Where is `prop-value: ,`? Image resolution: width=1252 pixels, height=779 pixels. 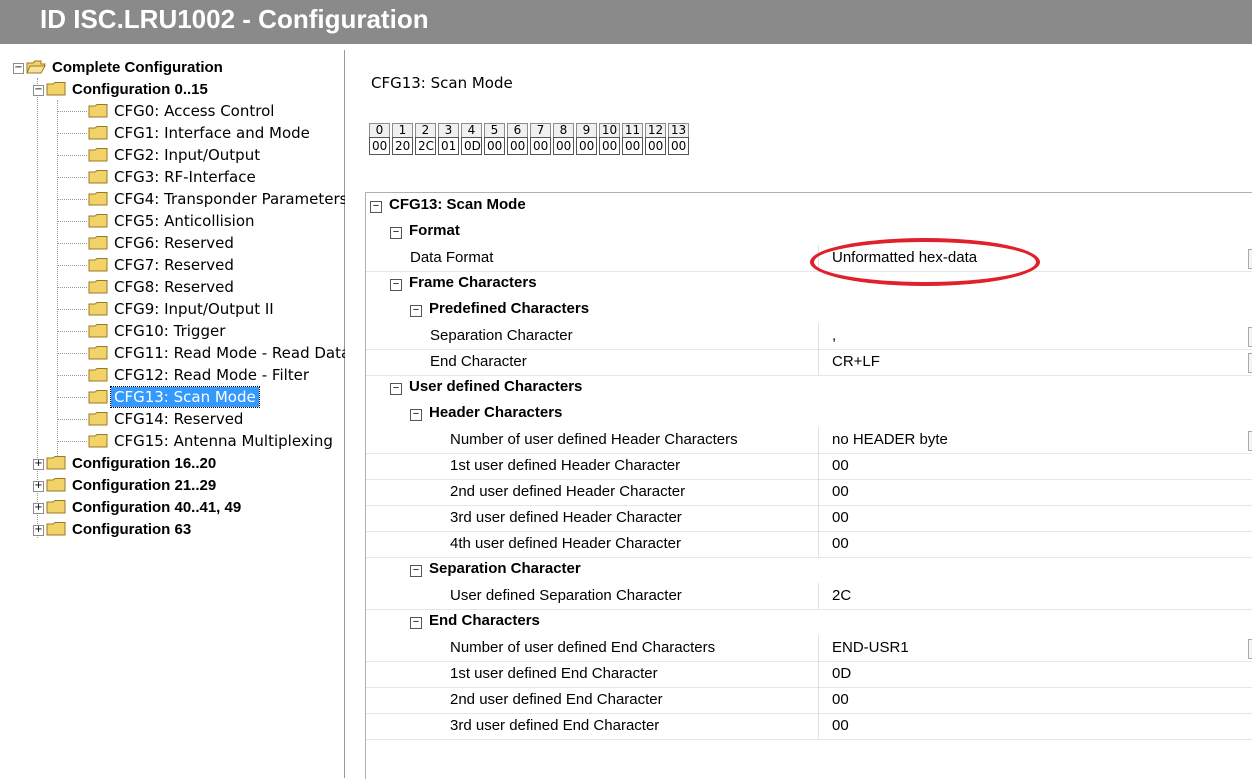
prop-value: , is located at coordinates (834, 335).